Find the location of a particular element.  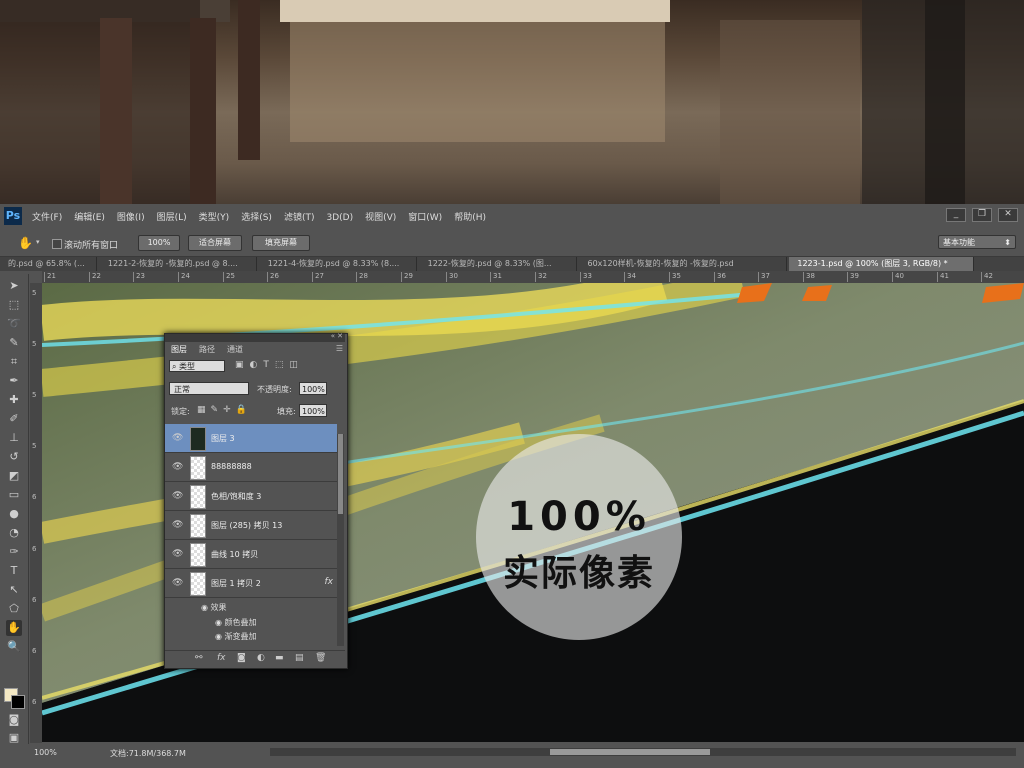

restore-button: ❐ is located at coordinates (982, 215).